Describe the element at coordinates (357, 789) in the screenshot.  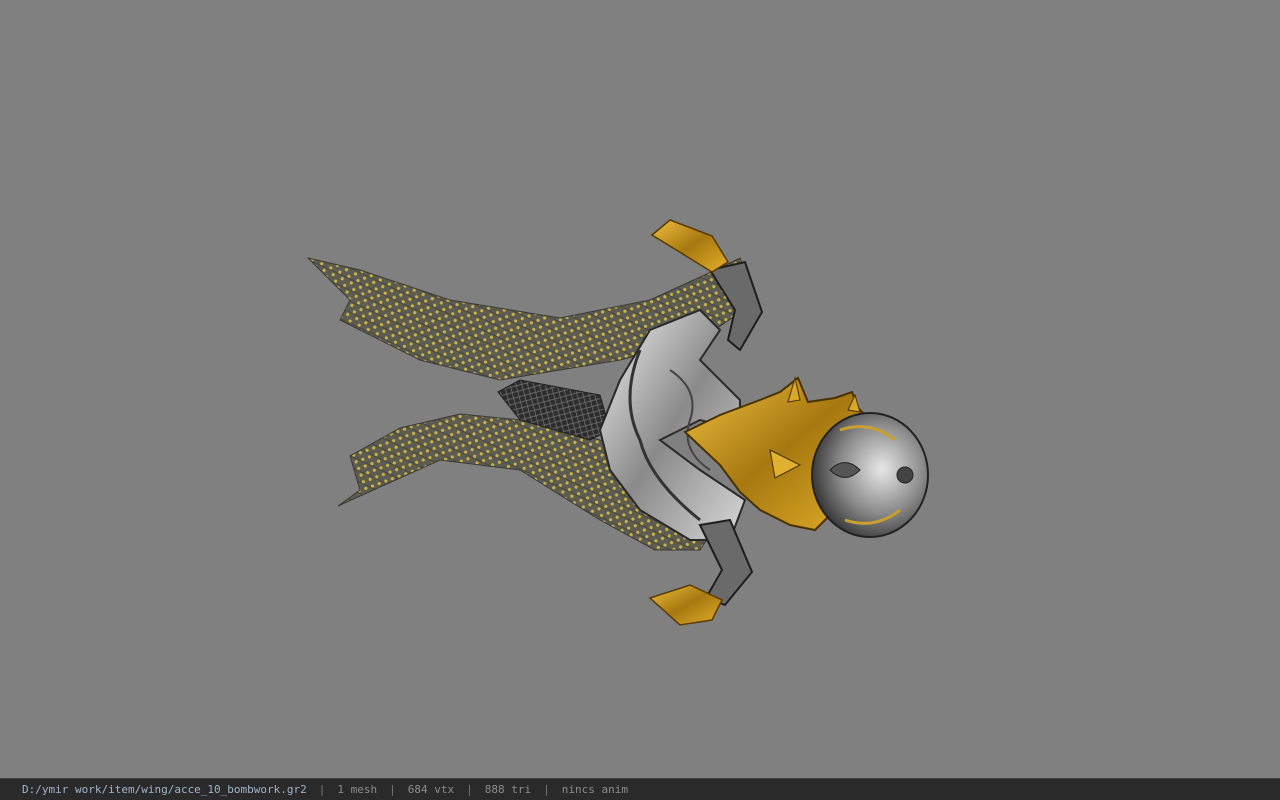
I see `mesh-count: 1 mesh` at that location.